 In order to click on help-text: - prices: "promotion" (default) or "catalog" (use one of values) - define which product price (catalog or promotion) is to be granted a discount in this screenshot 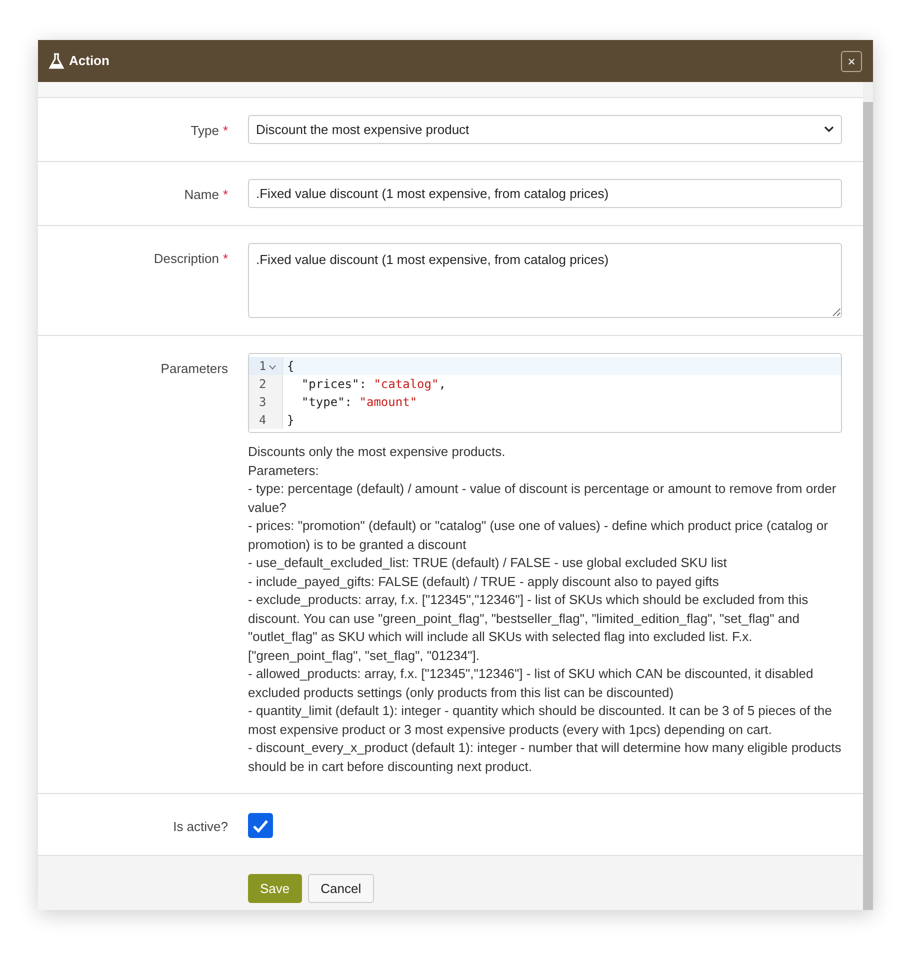, I will do `click(538, 535)`.